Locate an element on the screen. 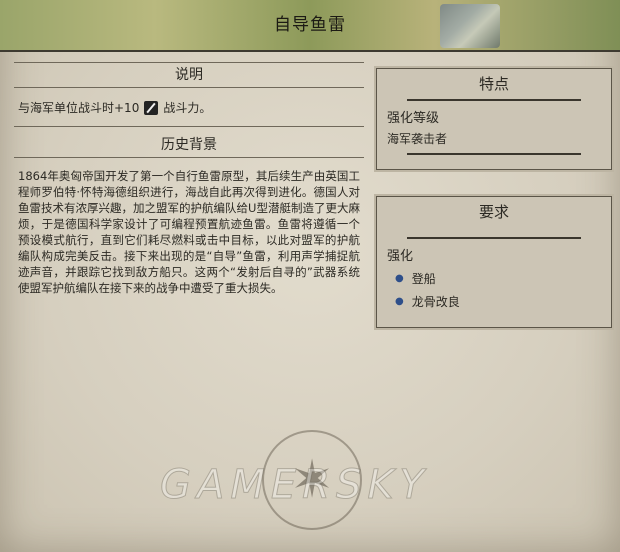  features-box: 特点 强化等级 海军袭击者 is located at coordinates (494, 119).